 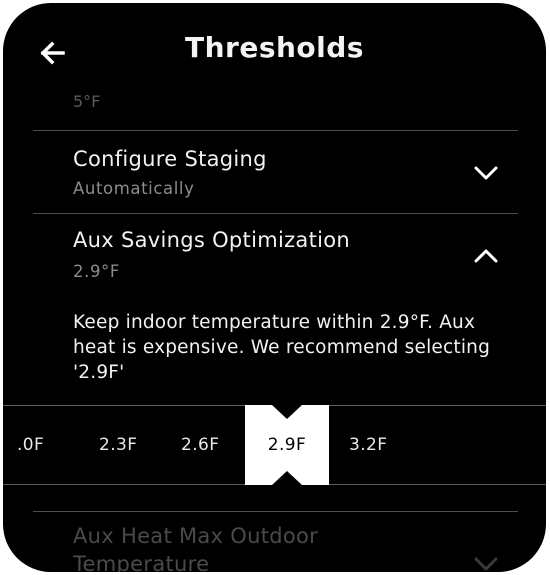 I want to click on page-title: Thresholds, so click(x=274, y=47).